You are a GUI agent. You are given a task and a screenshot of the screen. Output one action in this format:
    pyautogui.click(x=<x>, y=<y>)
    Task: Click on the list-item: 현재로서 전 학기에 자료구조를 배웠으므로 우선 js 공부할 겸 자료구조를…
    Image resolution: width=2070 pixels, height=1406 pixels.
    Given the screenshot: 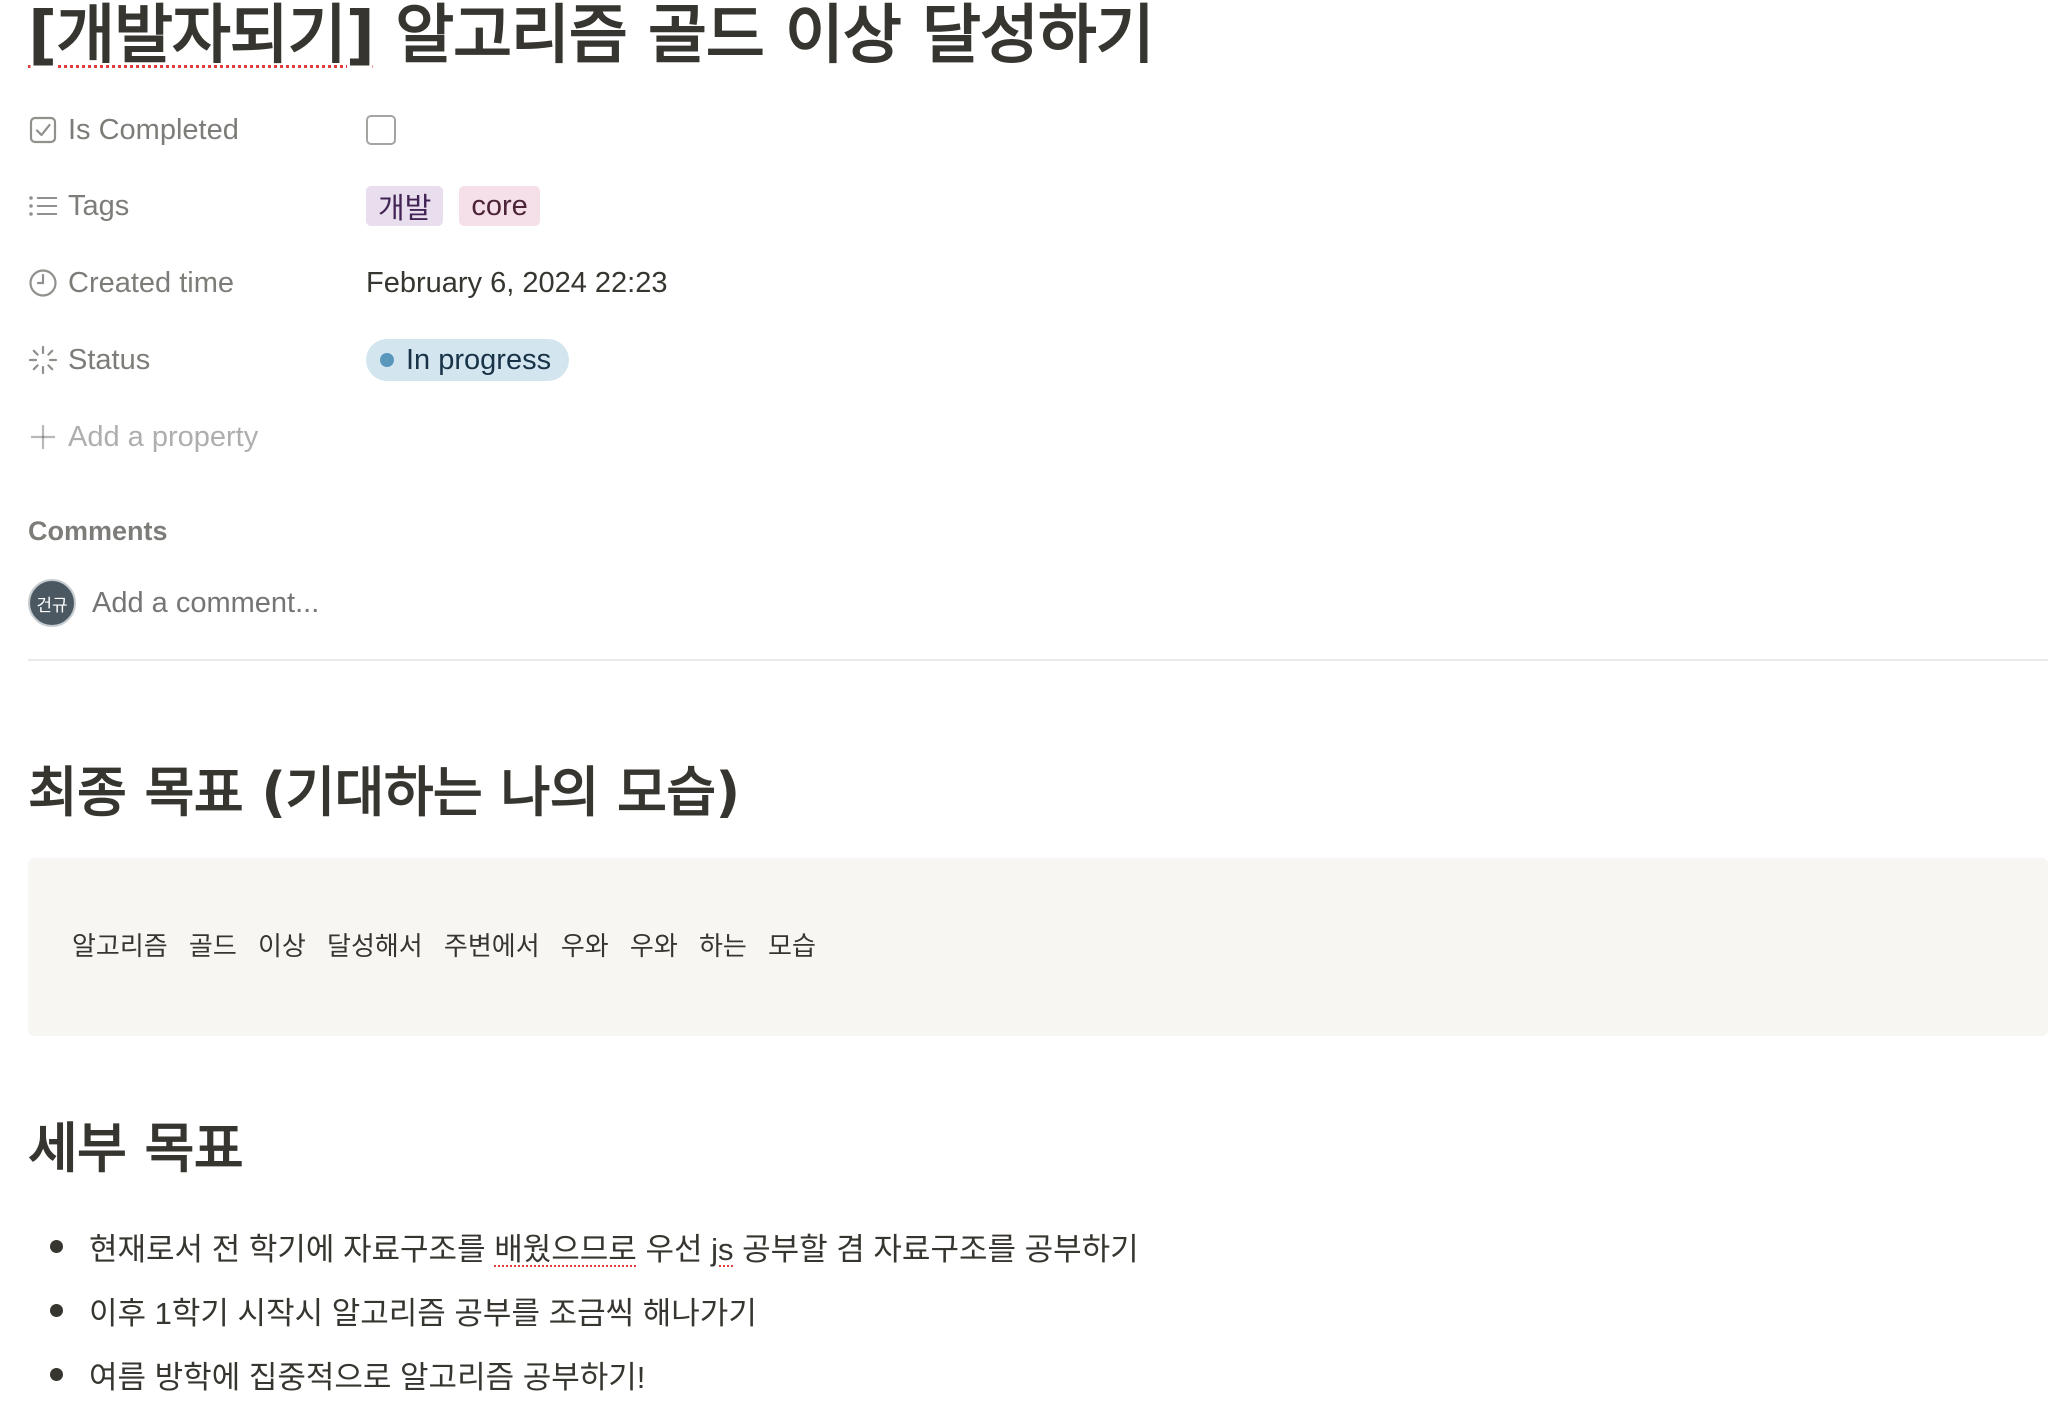 What is the action you would take?
    pyautogui.click(x=583, y=1246)
    